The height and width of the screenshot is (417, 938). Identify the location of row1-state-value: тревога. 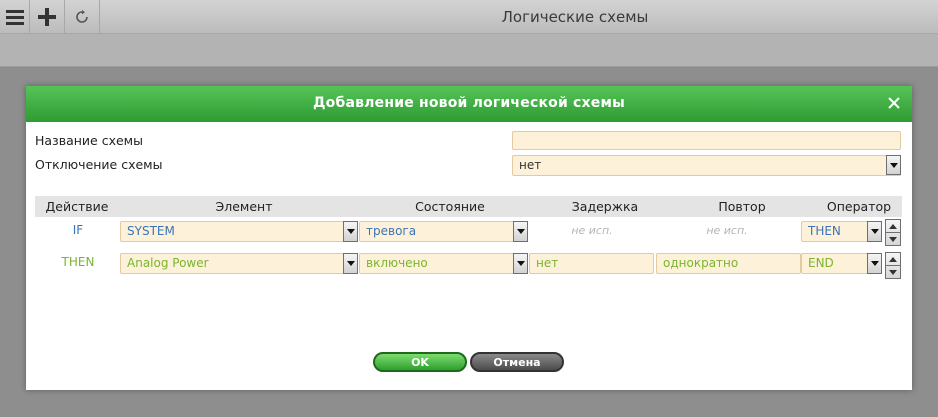
(391, 231).